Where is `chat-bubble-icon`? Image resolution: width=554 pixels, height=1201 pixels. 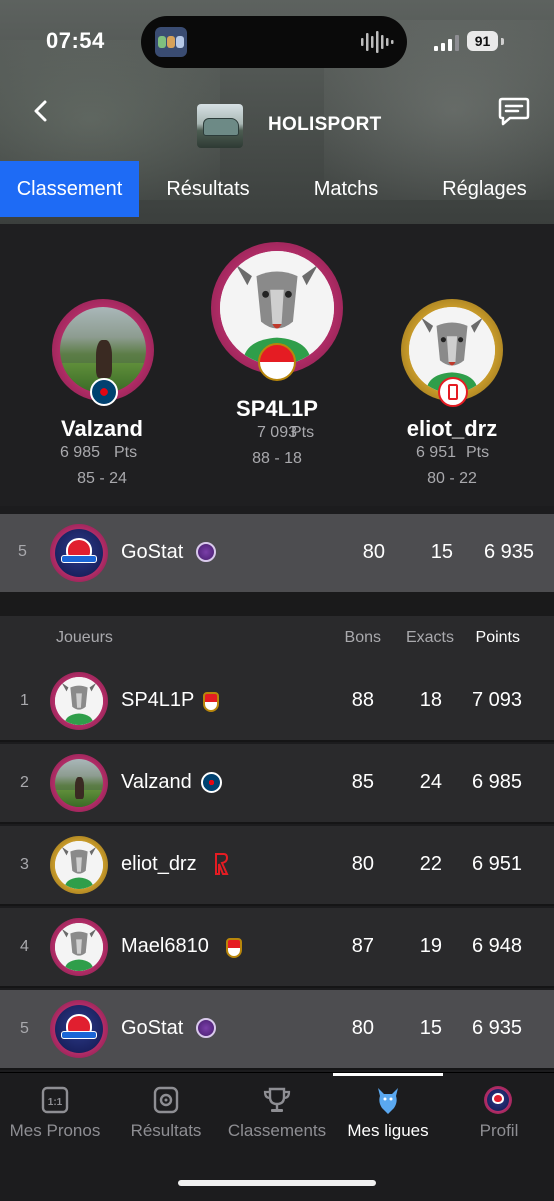
chat-bubble-icon is located at coordinates (514, 111).